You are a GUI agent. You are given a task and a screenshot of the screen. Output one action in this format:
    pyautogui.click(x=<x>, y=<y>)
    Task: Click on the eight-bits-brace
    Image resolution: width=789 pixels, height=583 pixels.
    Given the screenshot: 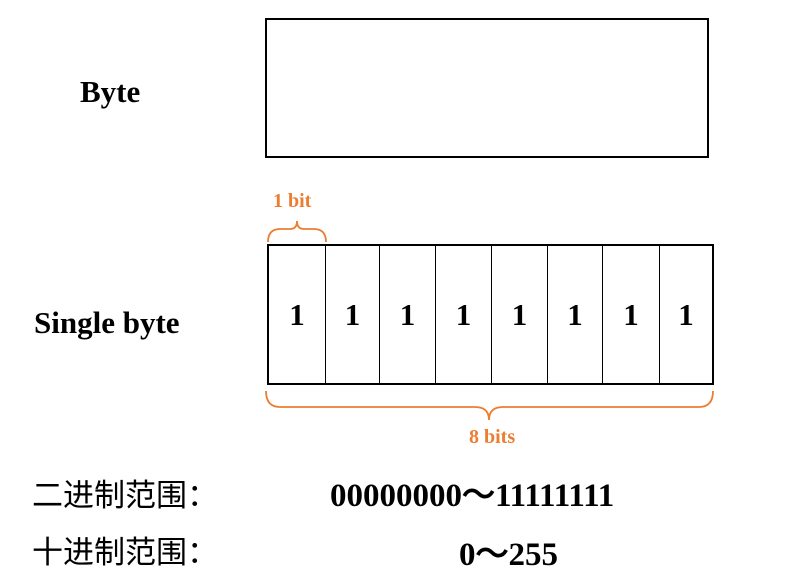 What is the action you would take?
    pyautogui.click(x=489, y=405)
    